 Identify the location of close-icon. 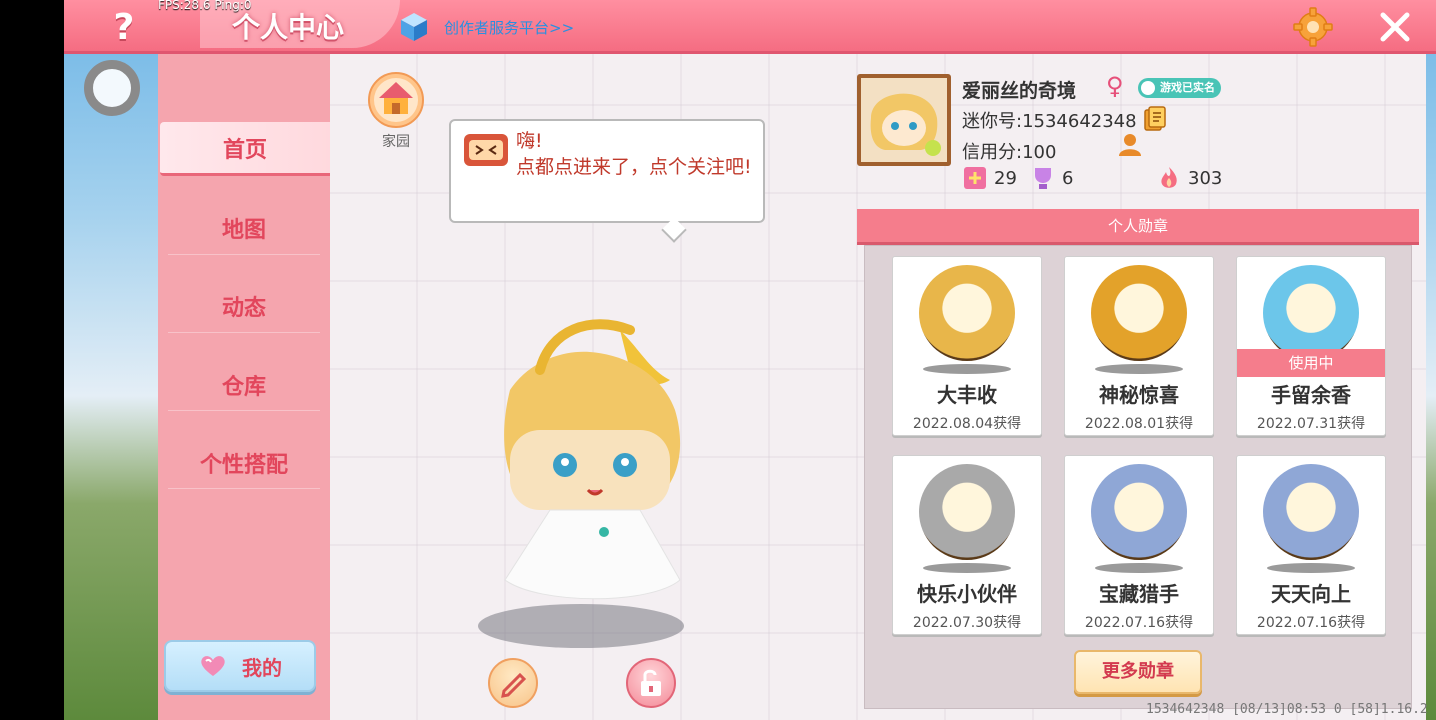
(1395, 27).